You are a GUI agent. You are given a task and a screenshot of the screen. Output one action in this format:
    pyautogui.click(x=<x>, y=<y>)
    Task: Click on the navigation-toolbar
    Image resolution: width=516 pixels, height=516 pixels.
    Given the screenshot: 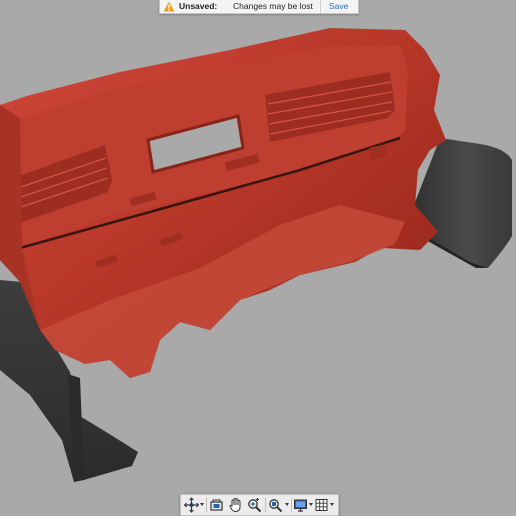 What is the action you would take?
    pyautogui.click(x=259, y=505)
    